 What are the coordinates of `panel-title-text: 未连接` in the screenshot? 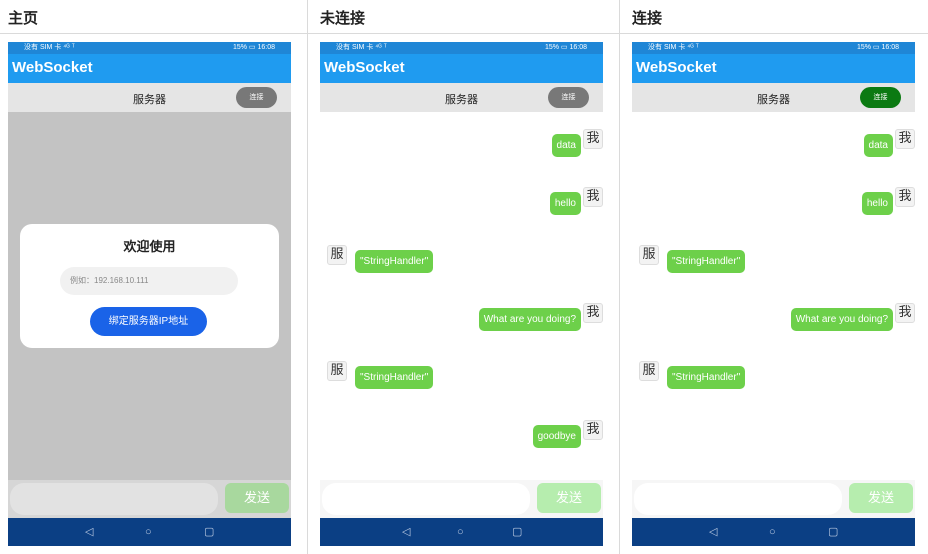 It's located at (343, 18).